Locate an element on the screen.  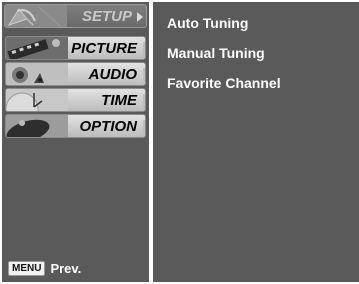
submenu-item-auto-tuning: Auto Tuning is located at coordinates (207, 23).